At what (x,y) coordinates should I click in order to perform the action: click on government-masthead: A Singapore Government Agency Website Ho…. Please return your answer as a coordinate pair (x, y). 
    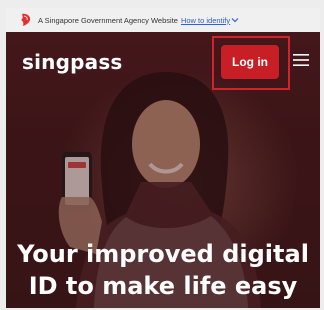
    Looking at the image, I should click on (163, 20).